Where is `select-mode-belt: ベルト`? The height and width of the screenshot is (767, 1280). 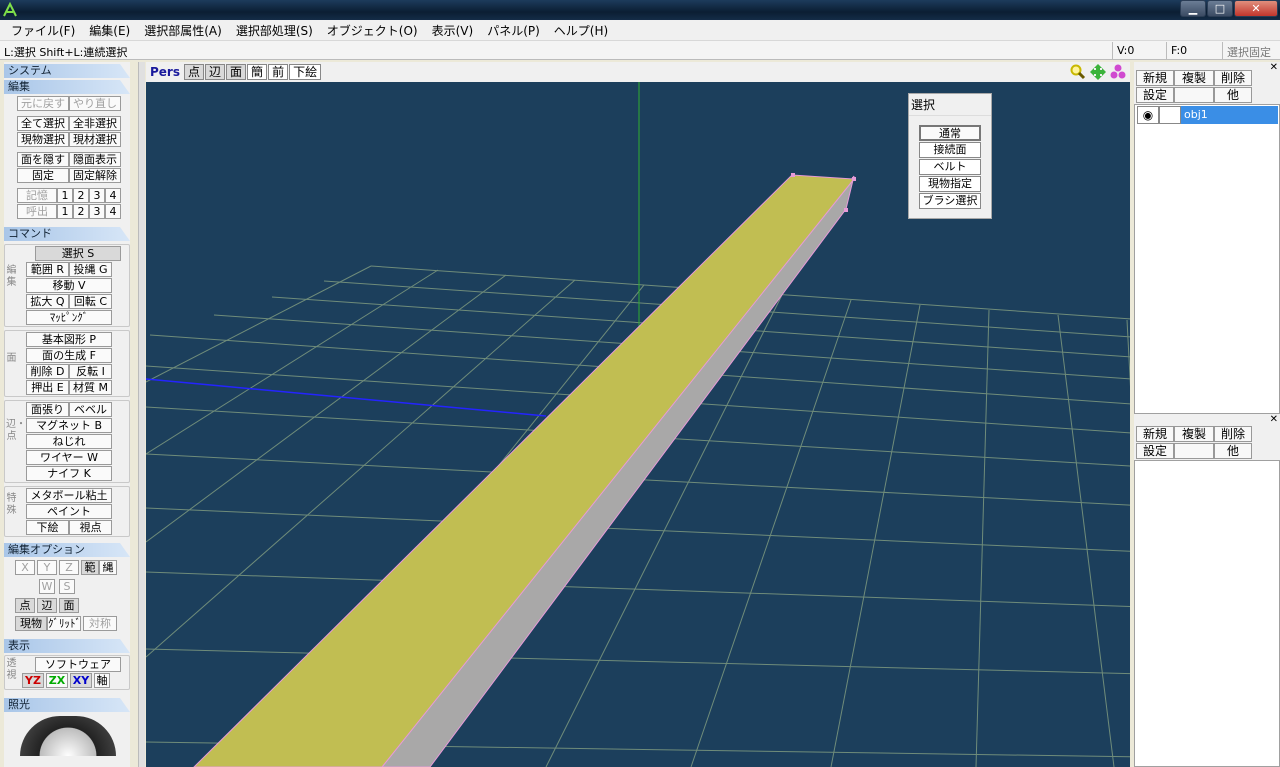
select-mode-belt: ベルト is located at coordinates (950, 167).